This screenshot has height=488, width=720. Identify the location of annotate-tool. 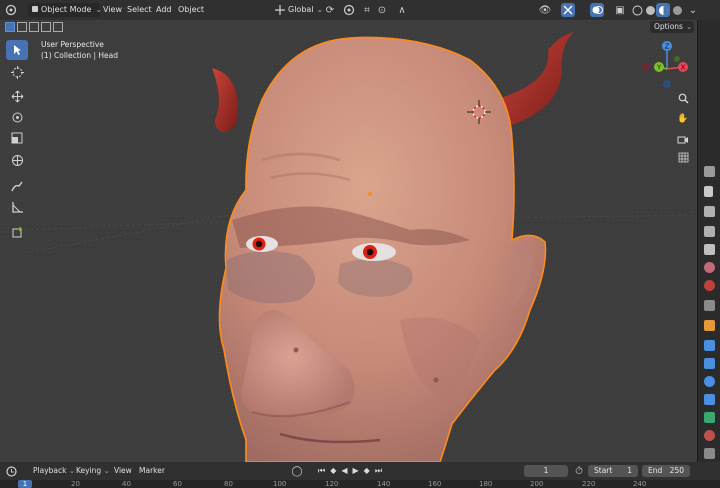
(17, 186).